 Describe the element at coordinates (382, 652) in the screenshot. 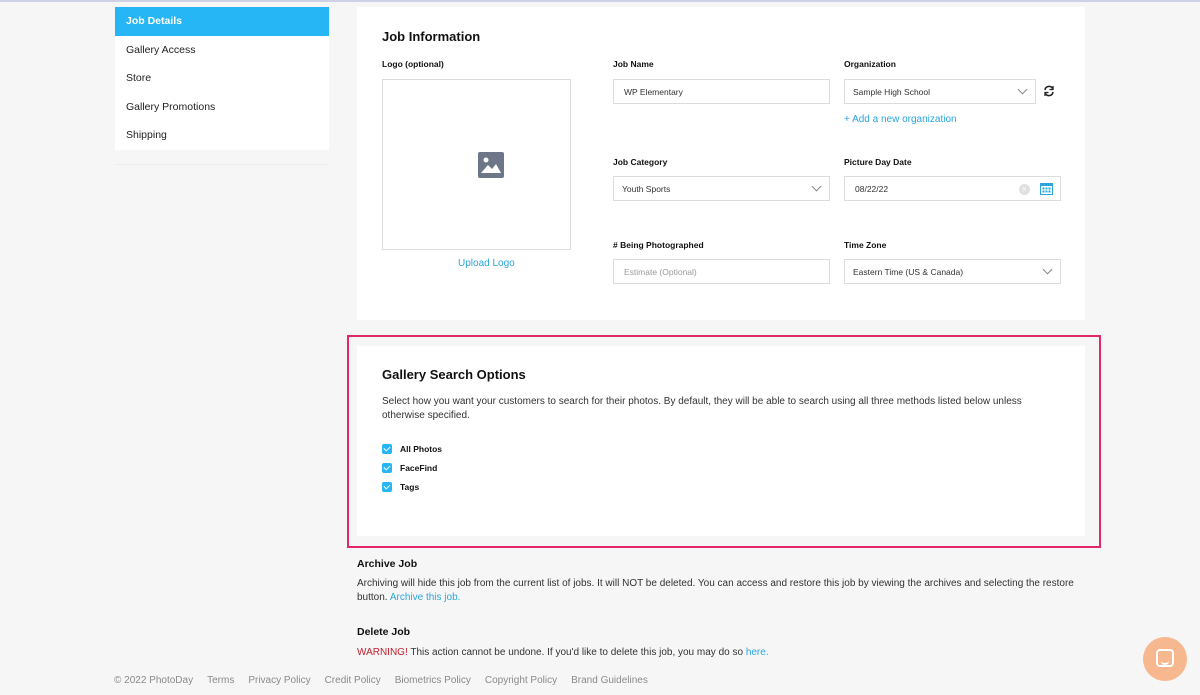

I see `warning-label: WARNING!` at that location.